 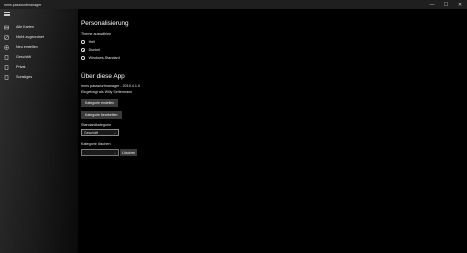 I want to click on sidebar-item-label: Geschäft, so click(x=23, y=57).